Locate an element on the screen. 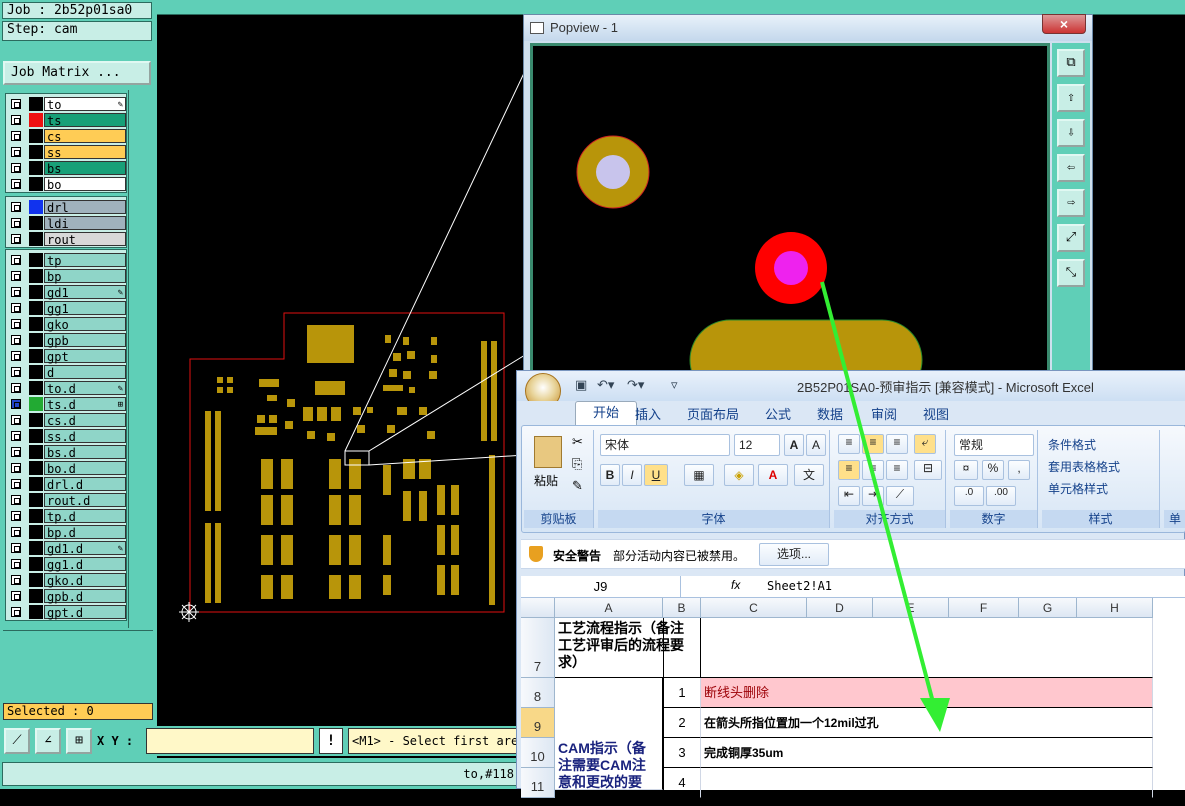 This screenshot has width=1185, height=806. layer-row: tp is located at coordinates (66, 260).